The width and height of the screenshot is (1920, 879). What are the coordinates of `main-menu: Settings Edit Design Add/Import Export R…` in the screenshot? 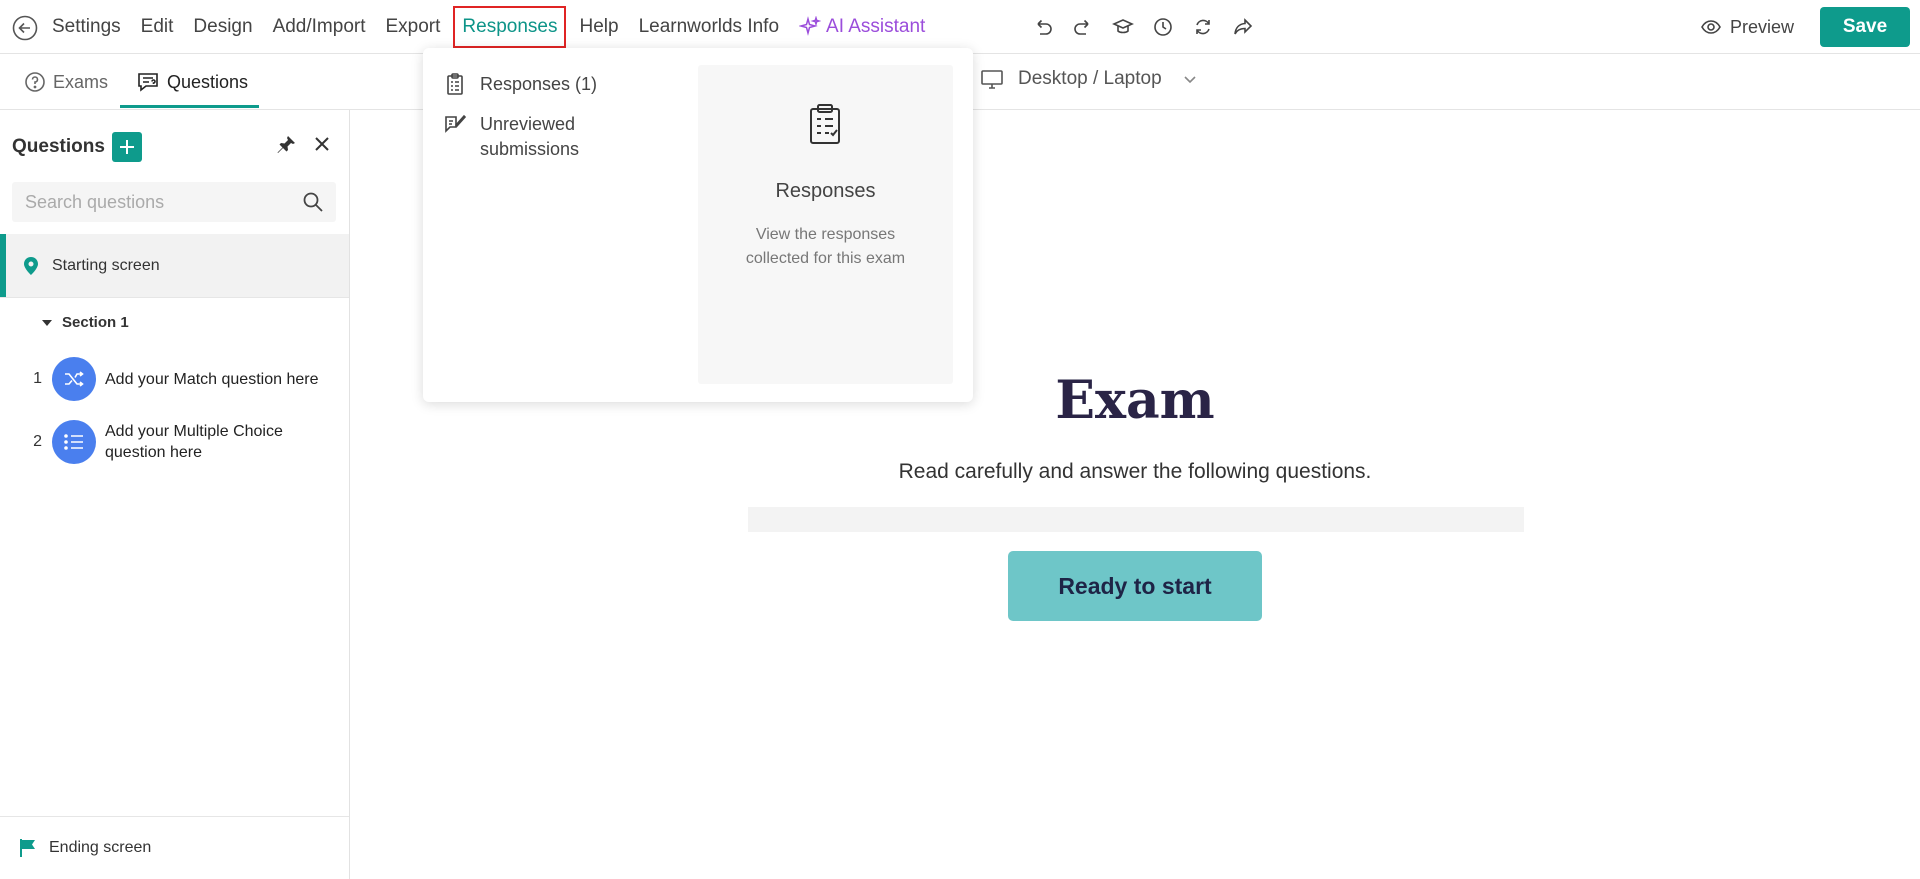 It's located at (498, 27).